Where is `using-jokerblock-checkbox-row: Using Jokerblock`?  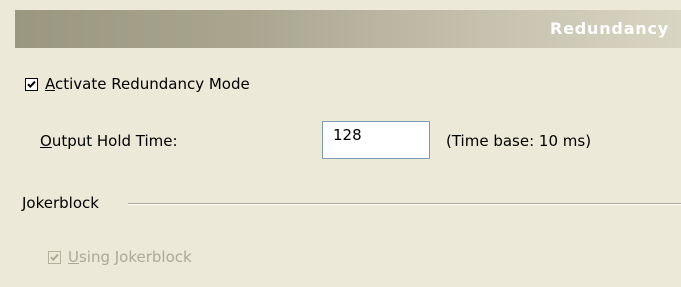
using-jokerblock-checkbox-row: Using Jokerblock is located at coordinates (120, 257).